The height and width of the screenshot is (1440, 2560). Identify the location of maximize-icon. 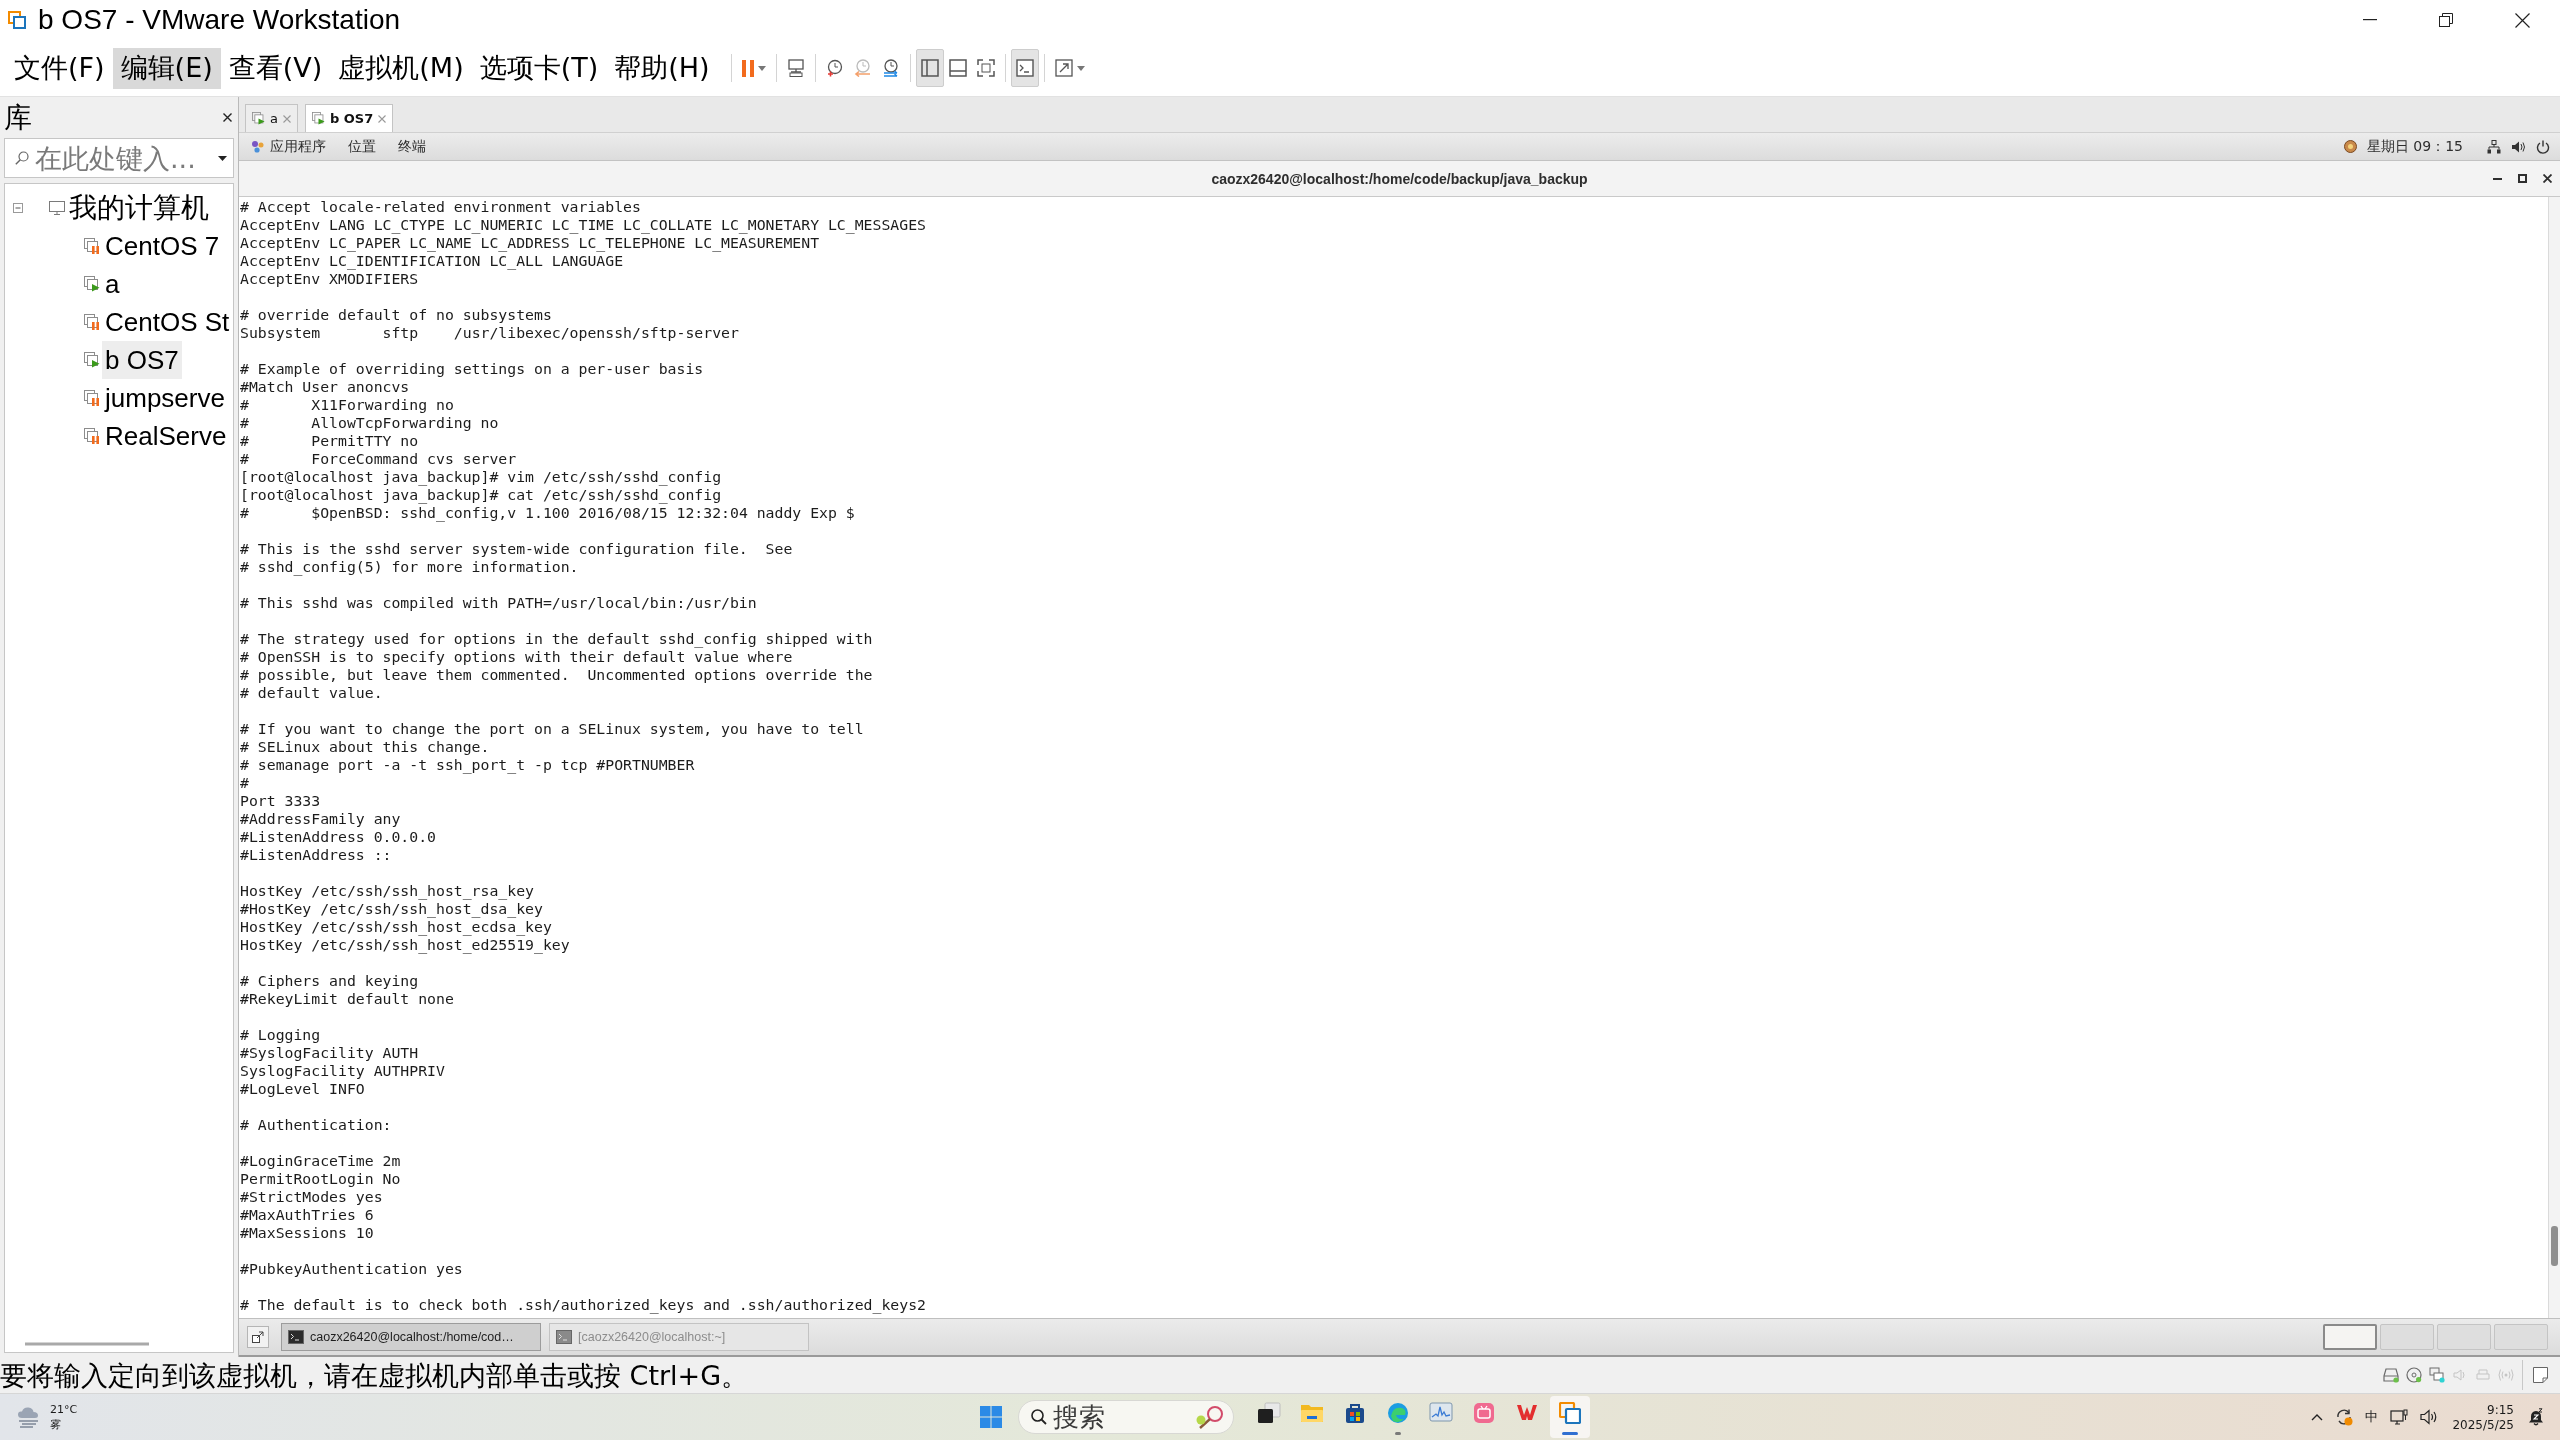
(2522, 178).